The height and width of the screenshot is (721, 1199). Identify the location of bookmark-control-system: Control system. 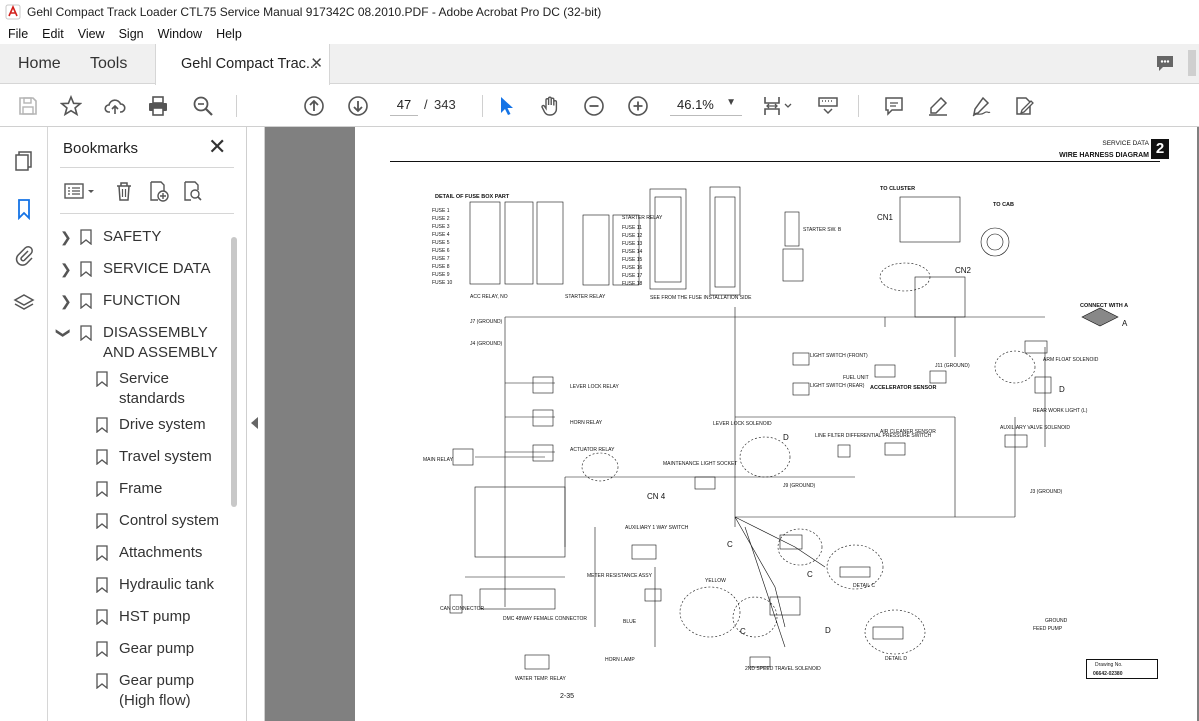
(161, 521).